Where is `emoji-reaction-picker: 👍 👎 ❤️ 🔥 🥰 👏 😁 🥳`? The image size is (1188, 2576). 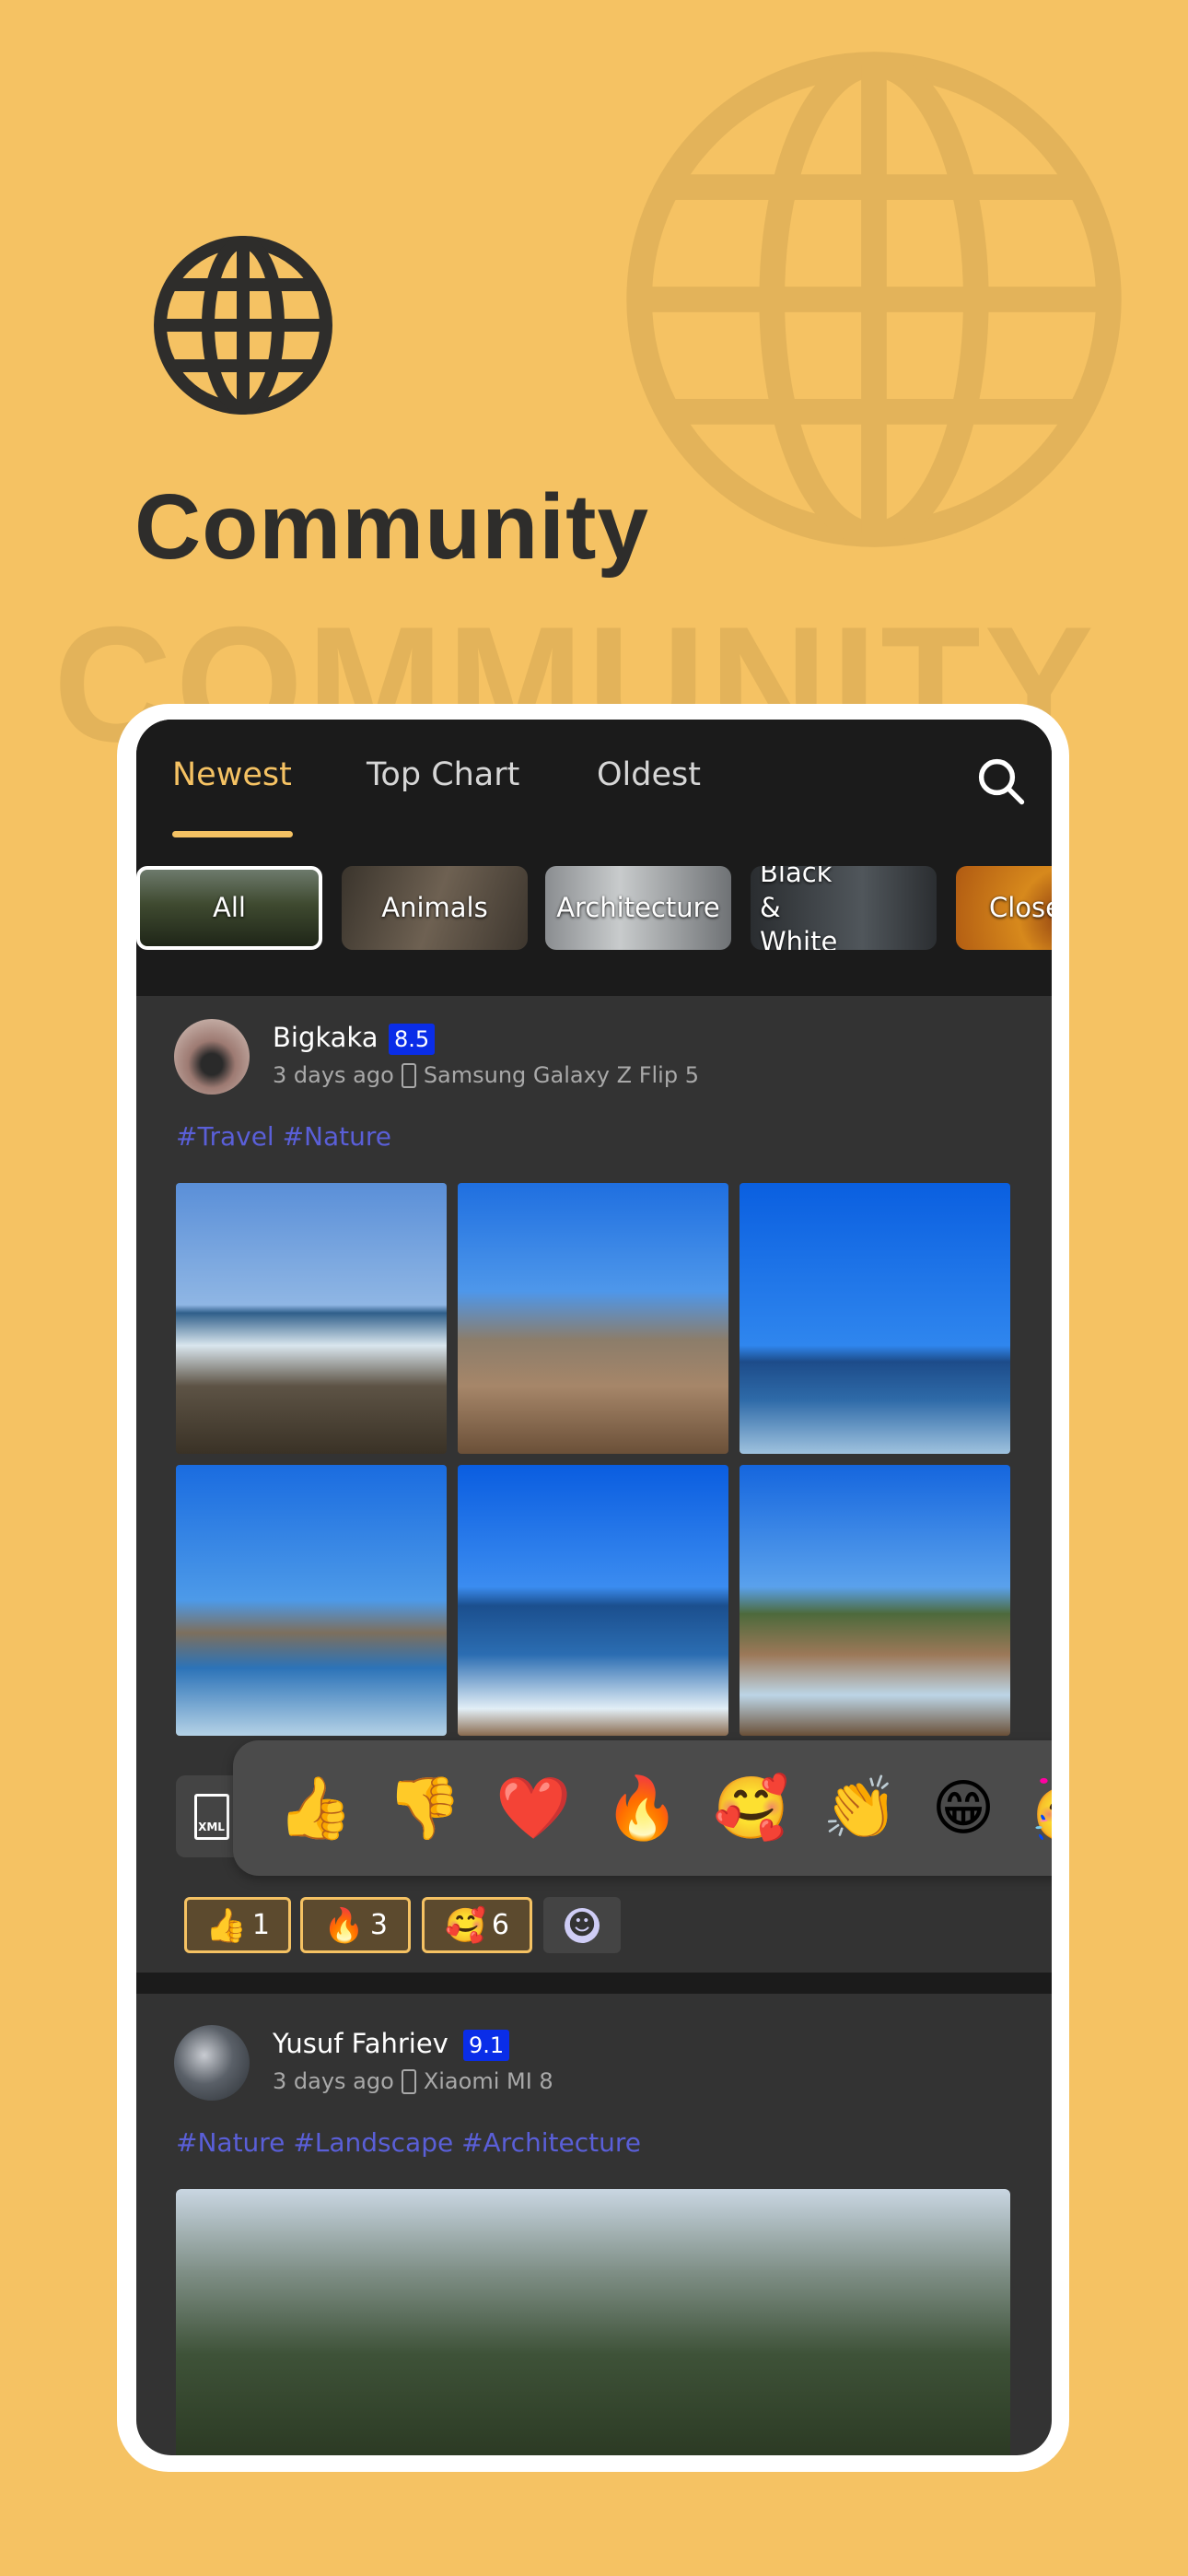 emoji-reaction-picker: 👍 👎 ❤️ 🔥 🥰 👏 😁 🥳 is located at coordinates (642, 1808).